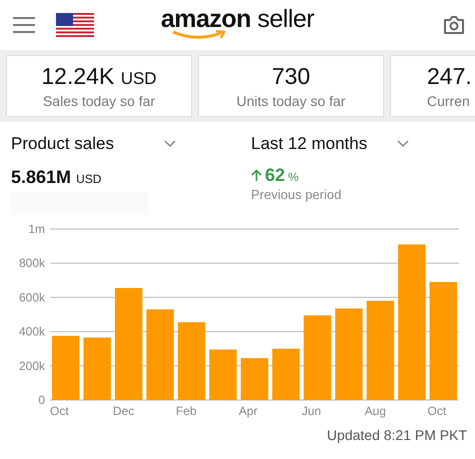 This screenshot has height=459, width=475. I want to click on x-axis-label: Aug, so click(375, 411).